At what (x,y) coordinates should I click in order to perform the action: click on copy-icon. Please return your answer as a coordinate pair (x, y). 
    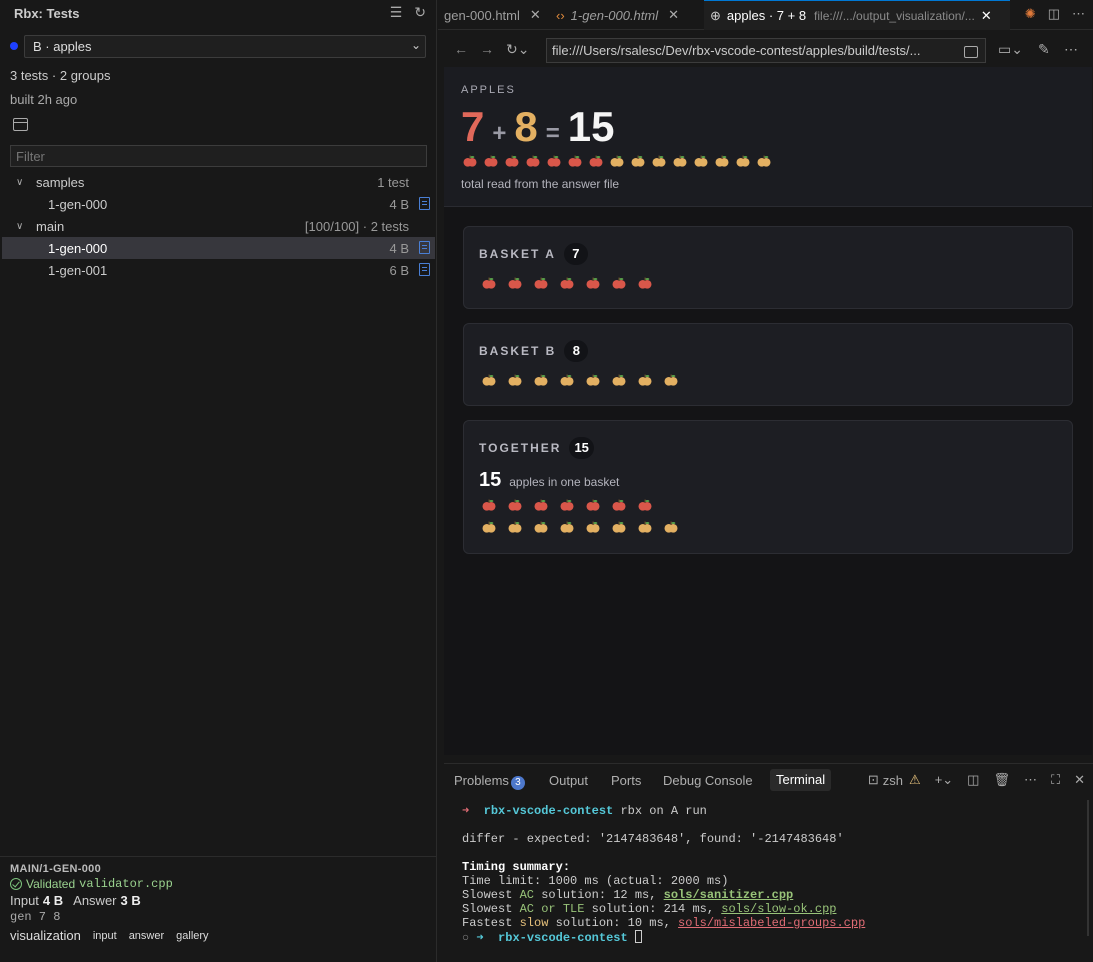
    Looking at the image, I should click on (971, 52).